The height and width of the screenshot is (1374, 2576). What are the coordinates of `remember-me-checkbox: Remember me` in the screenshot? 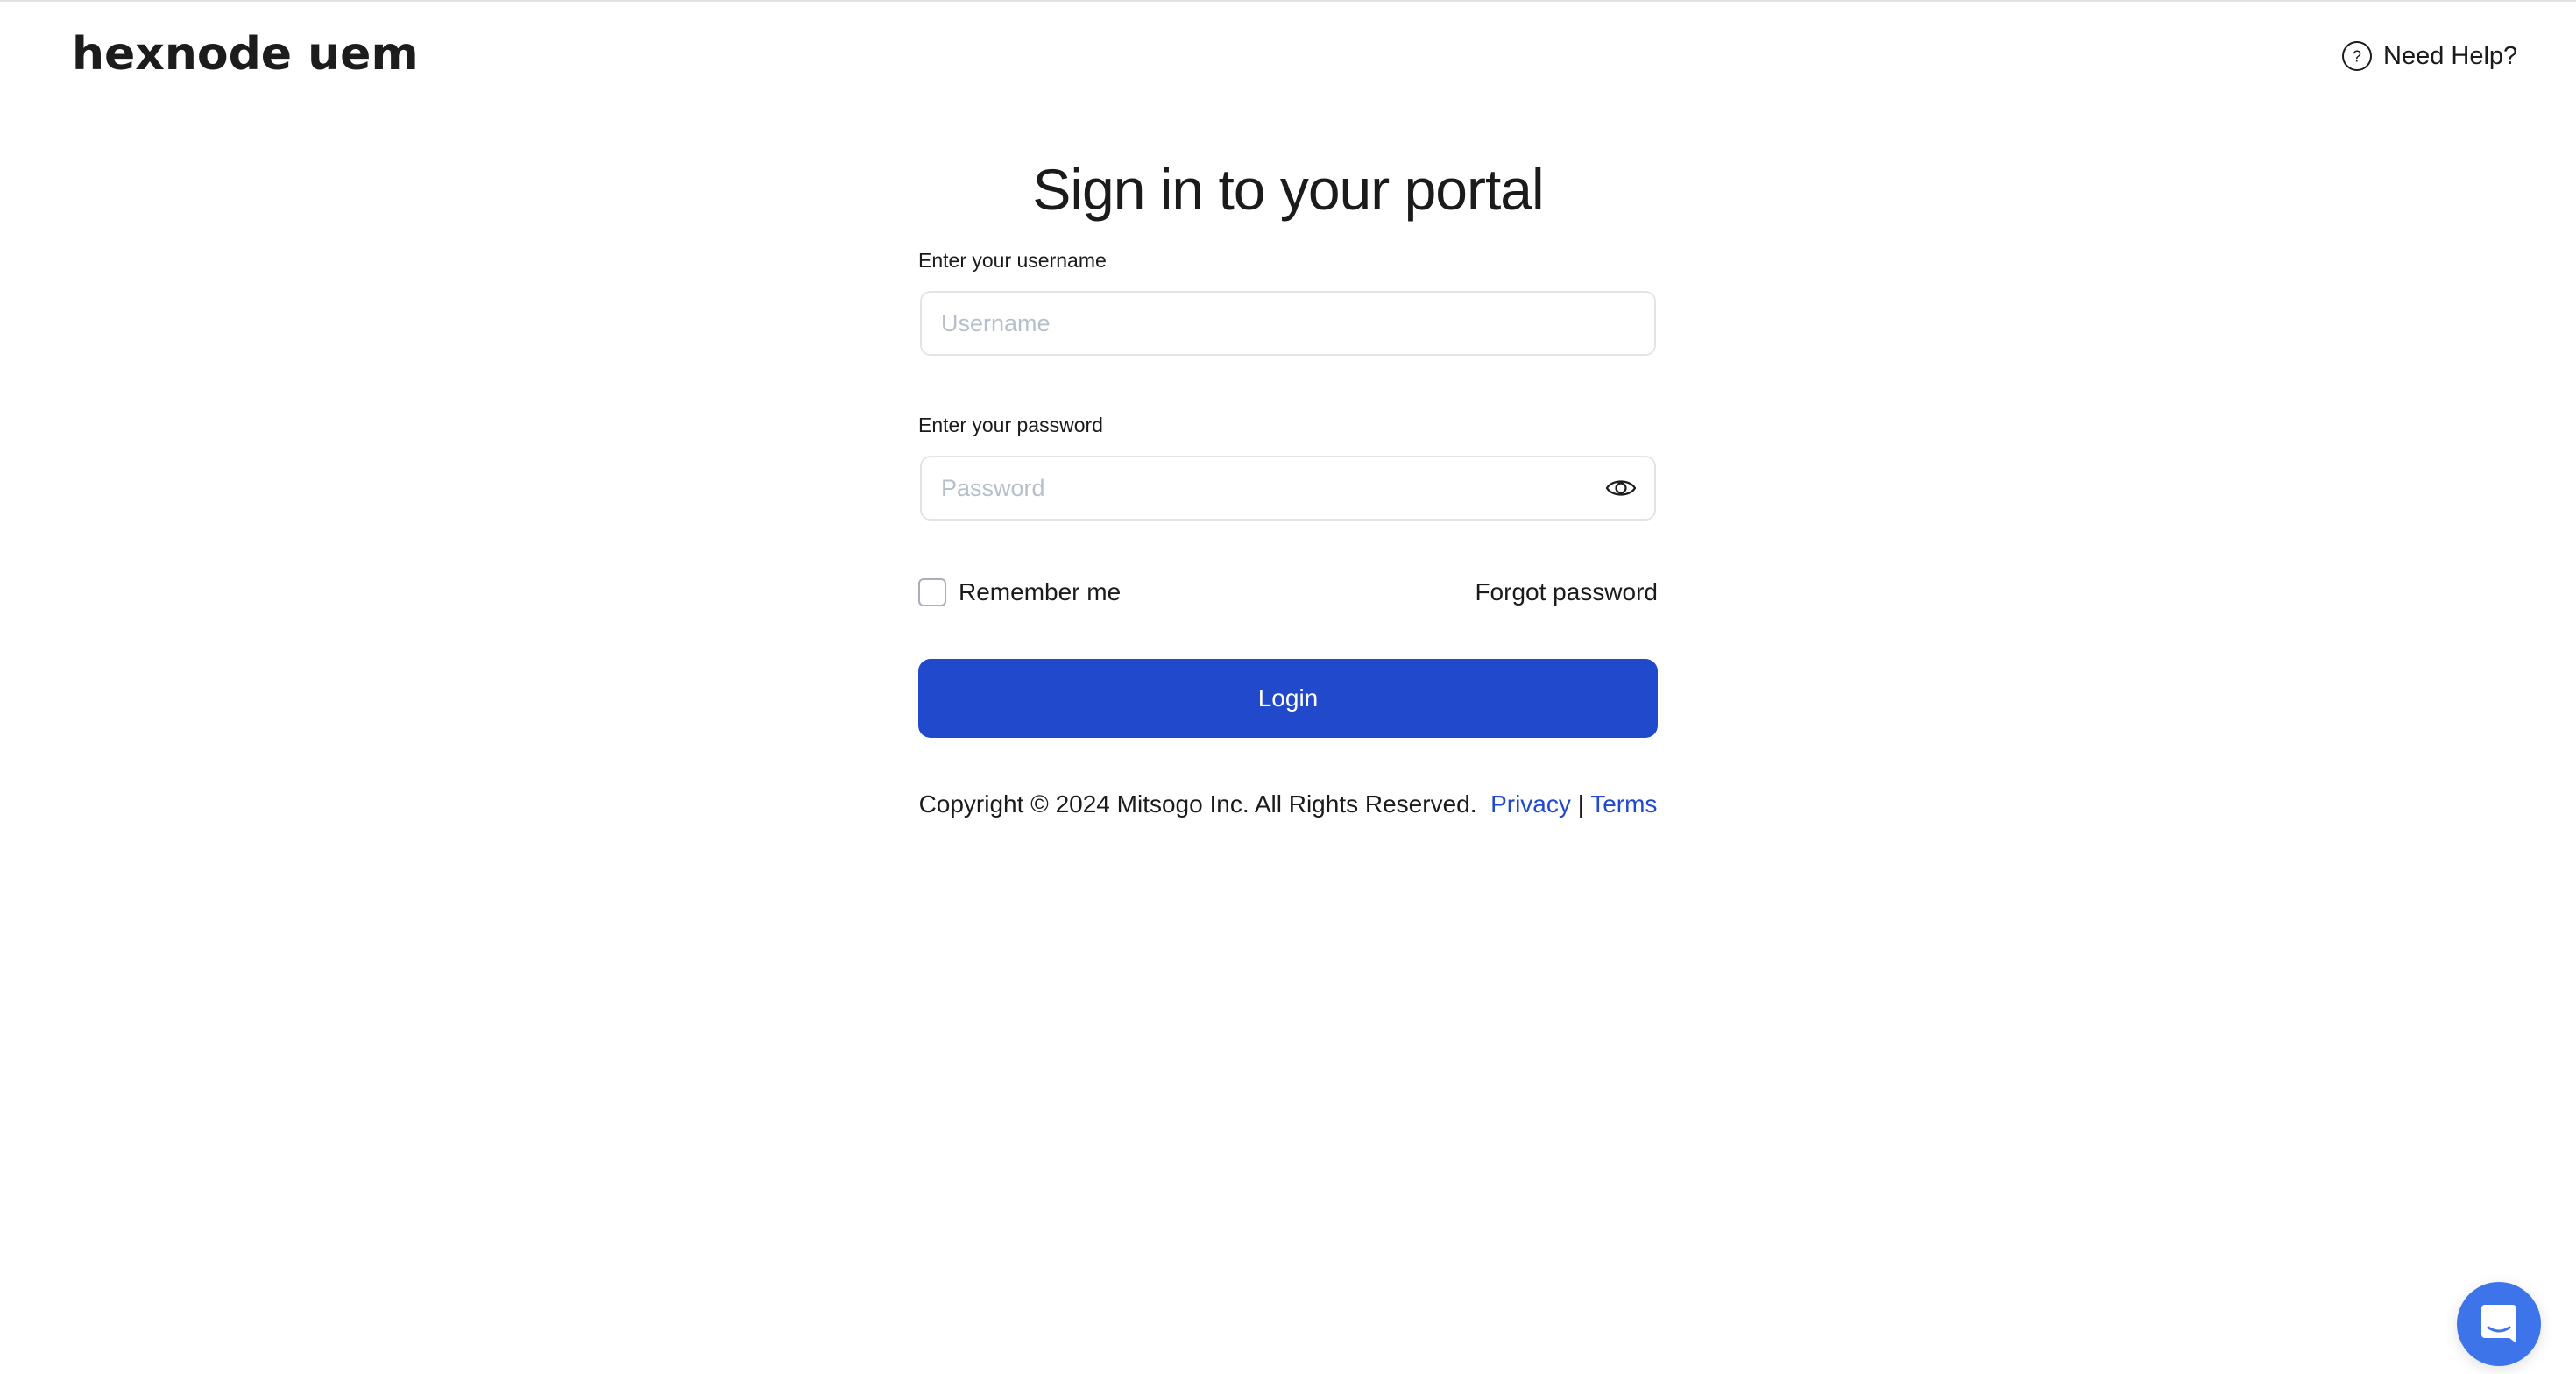 It's located at (1019, 592).